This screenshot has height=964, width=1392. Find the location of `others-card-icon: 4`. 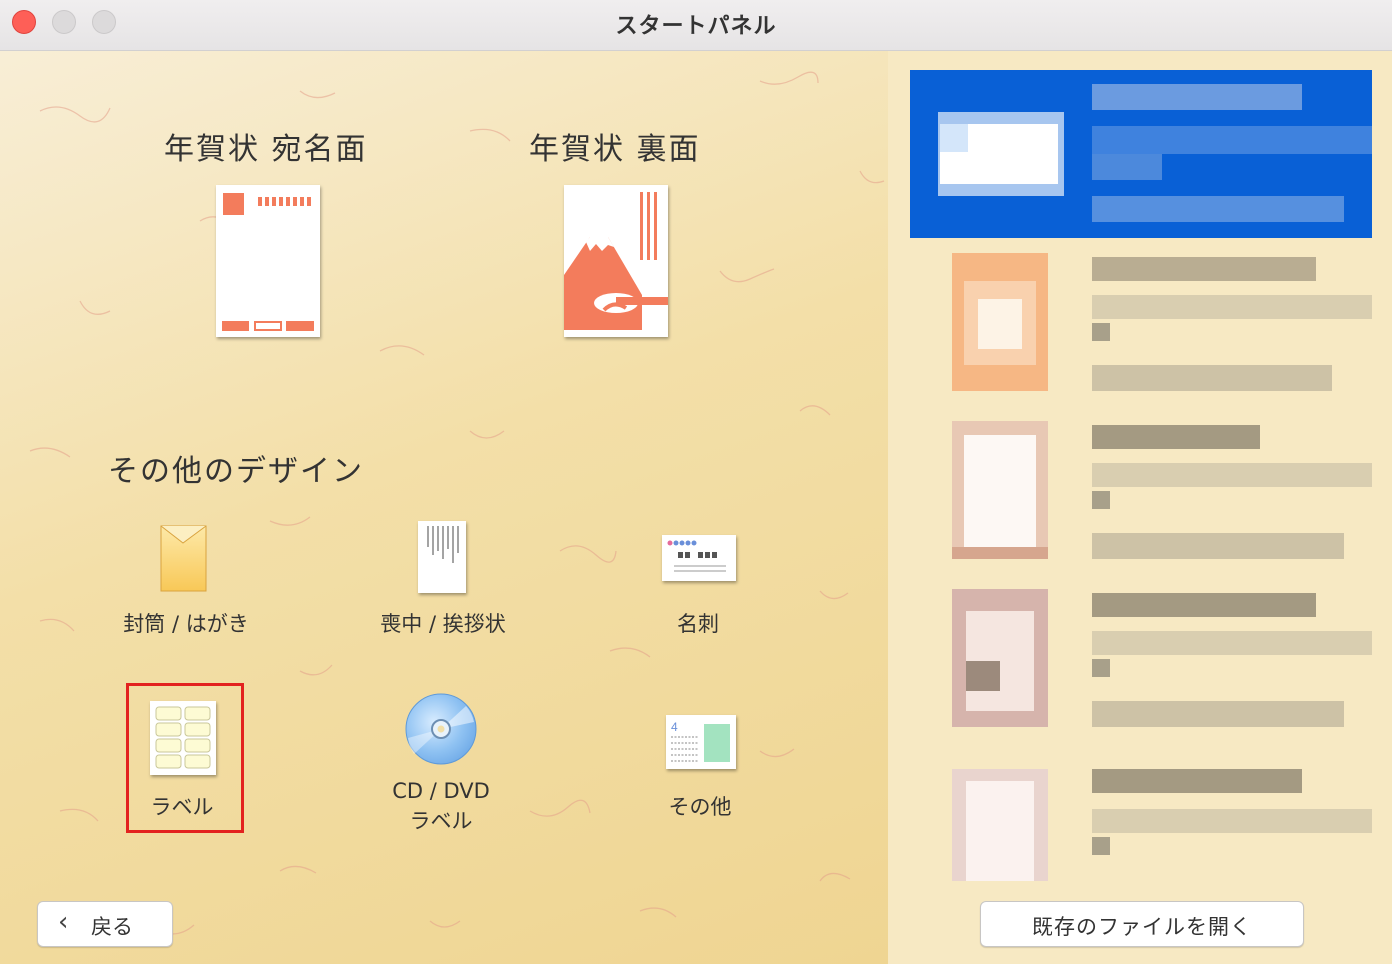

others-card-icon: 4 is located at coordinates (701, 742).